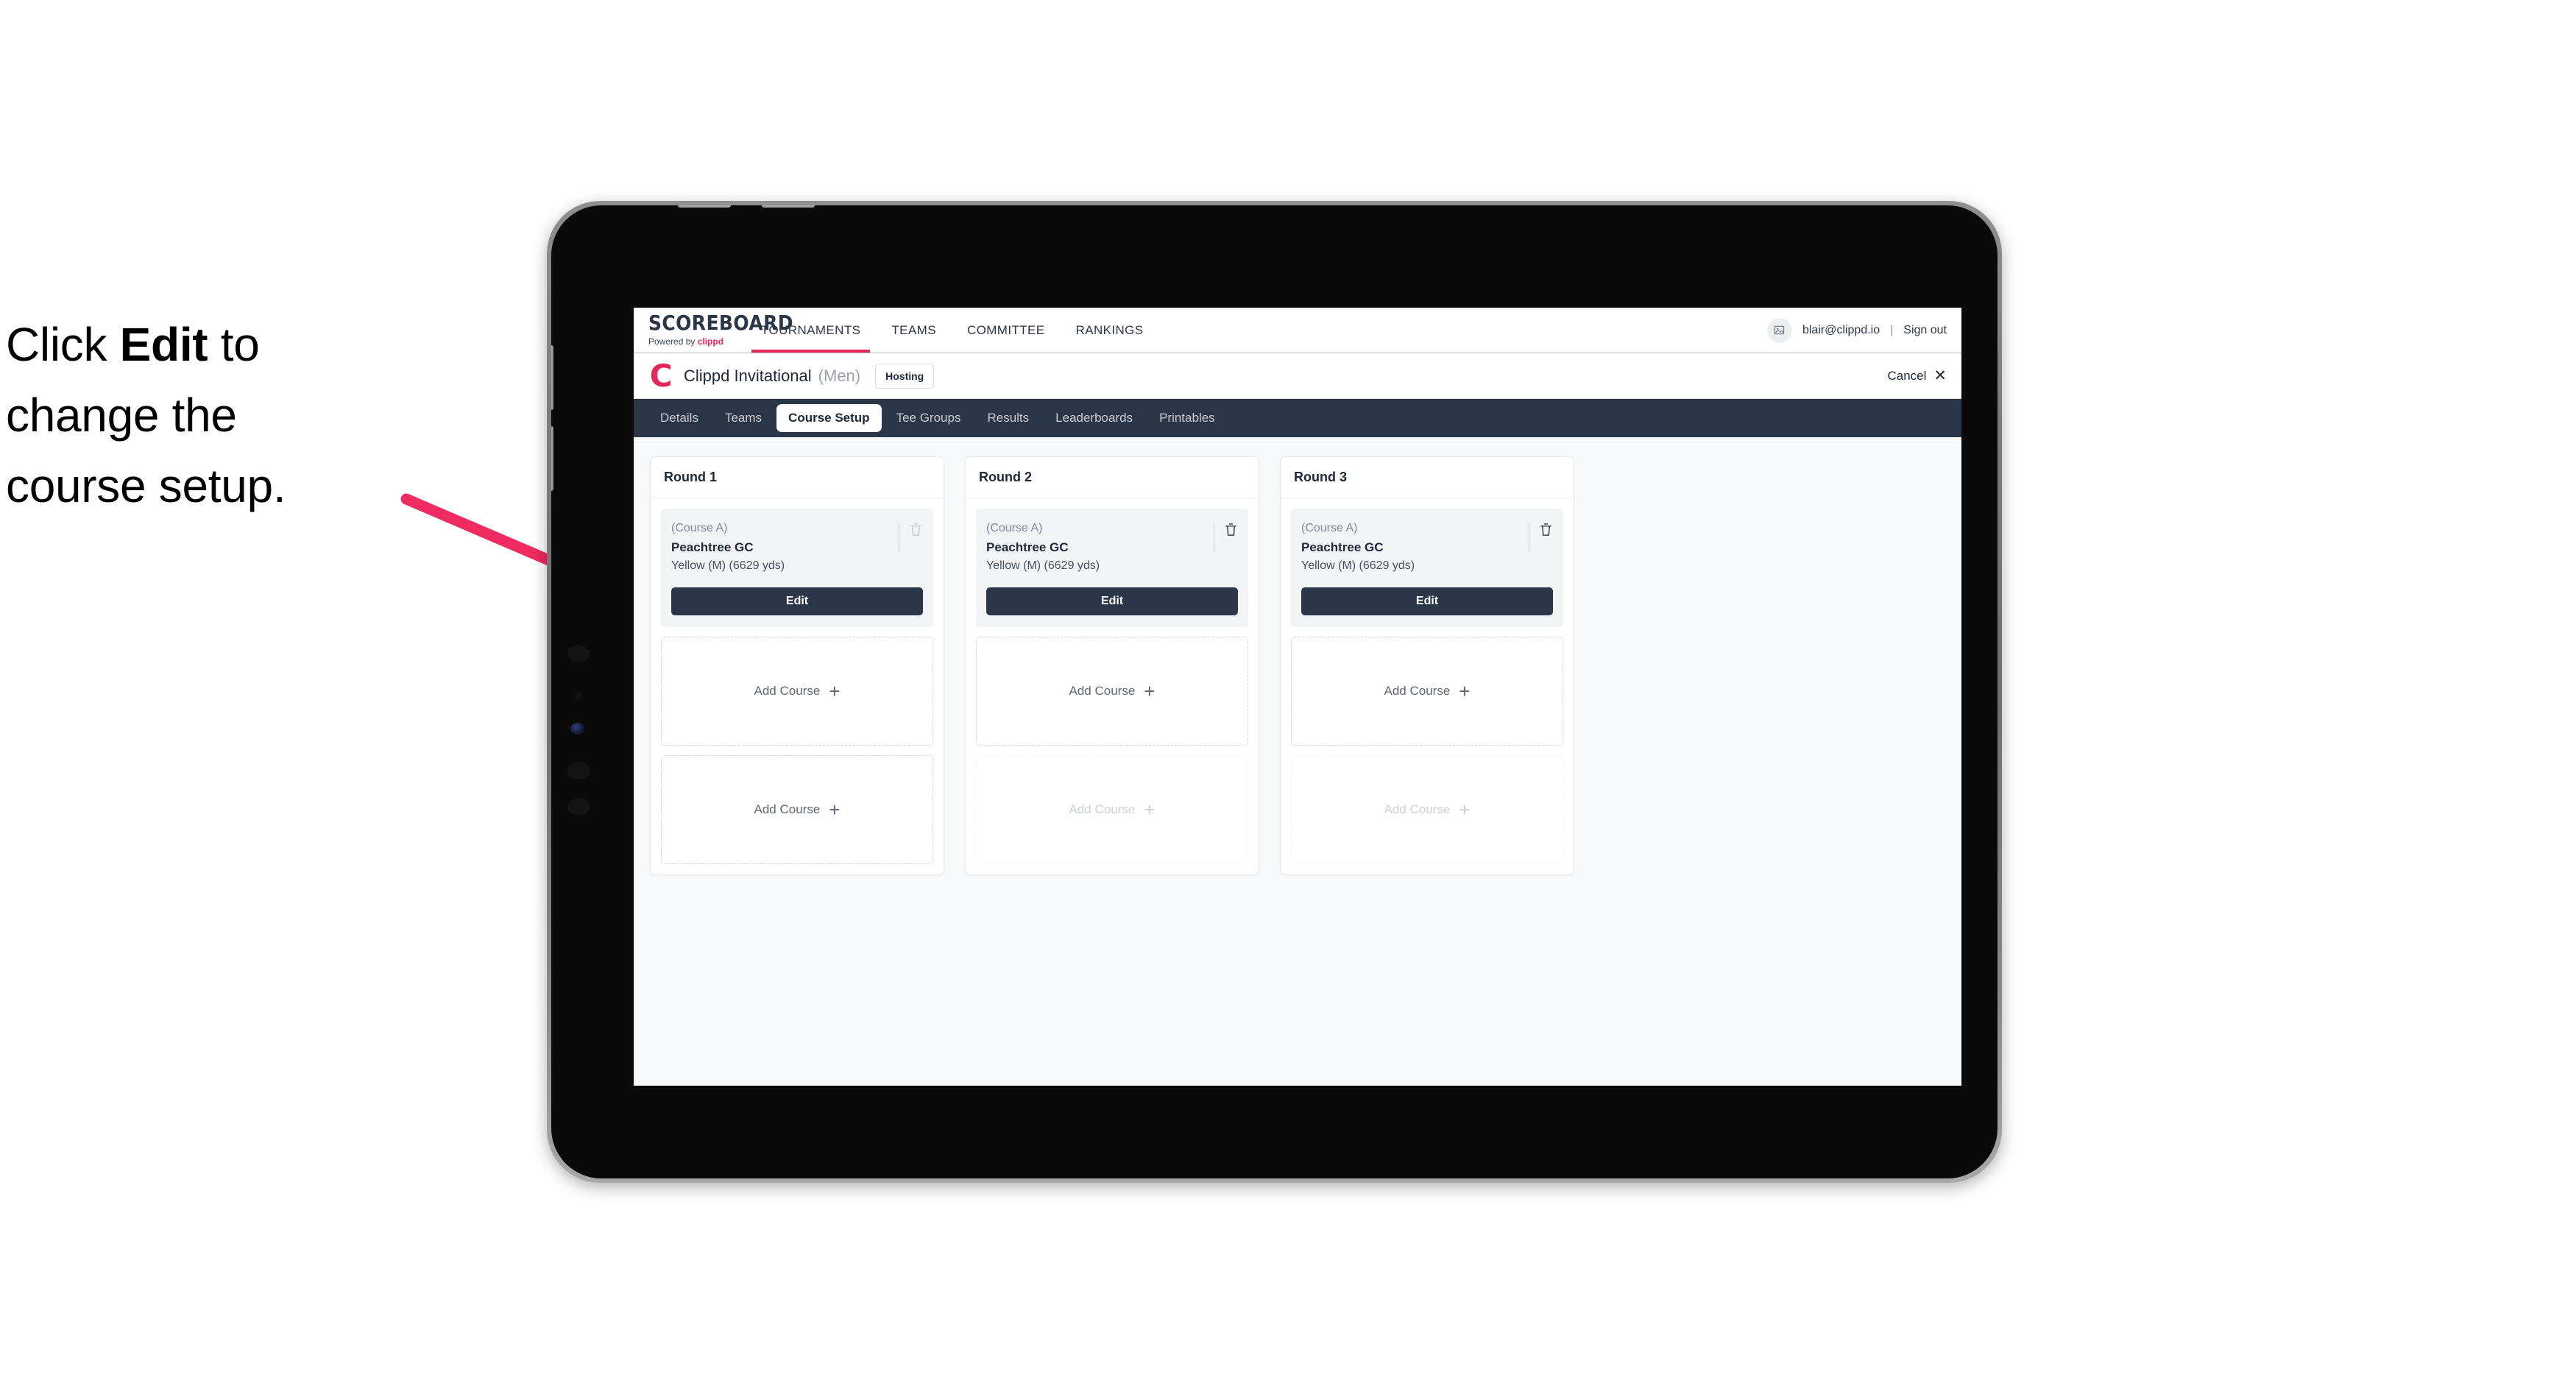 The height and width of the screenshot is (1386, 2576). What do you see at coordinates (1427, 477) in the screenshot?
I see `round-title: Round 3` at bounding box center [1427, 477].